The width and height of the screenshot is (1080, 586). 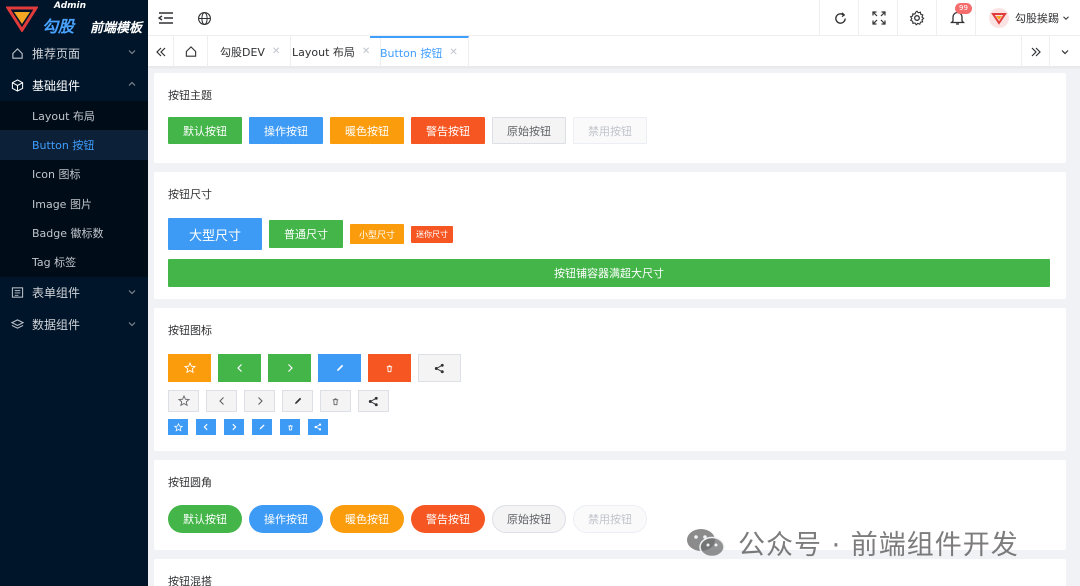 I want to click on sidebar-item-data: 数据组件, so click(x=74, y=325).